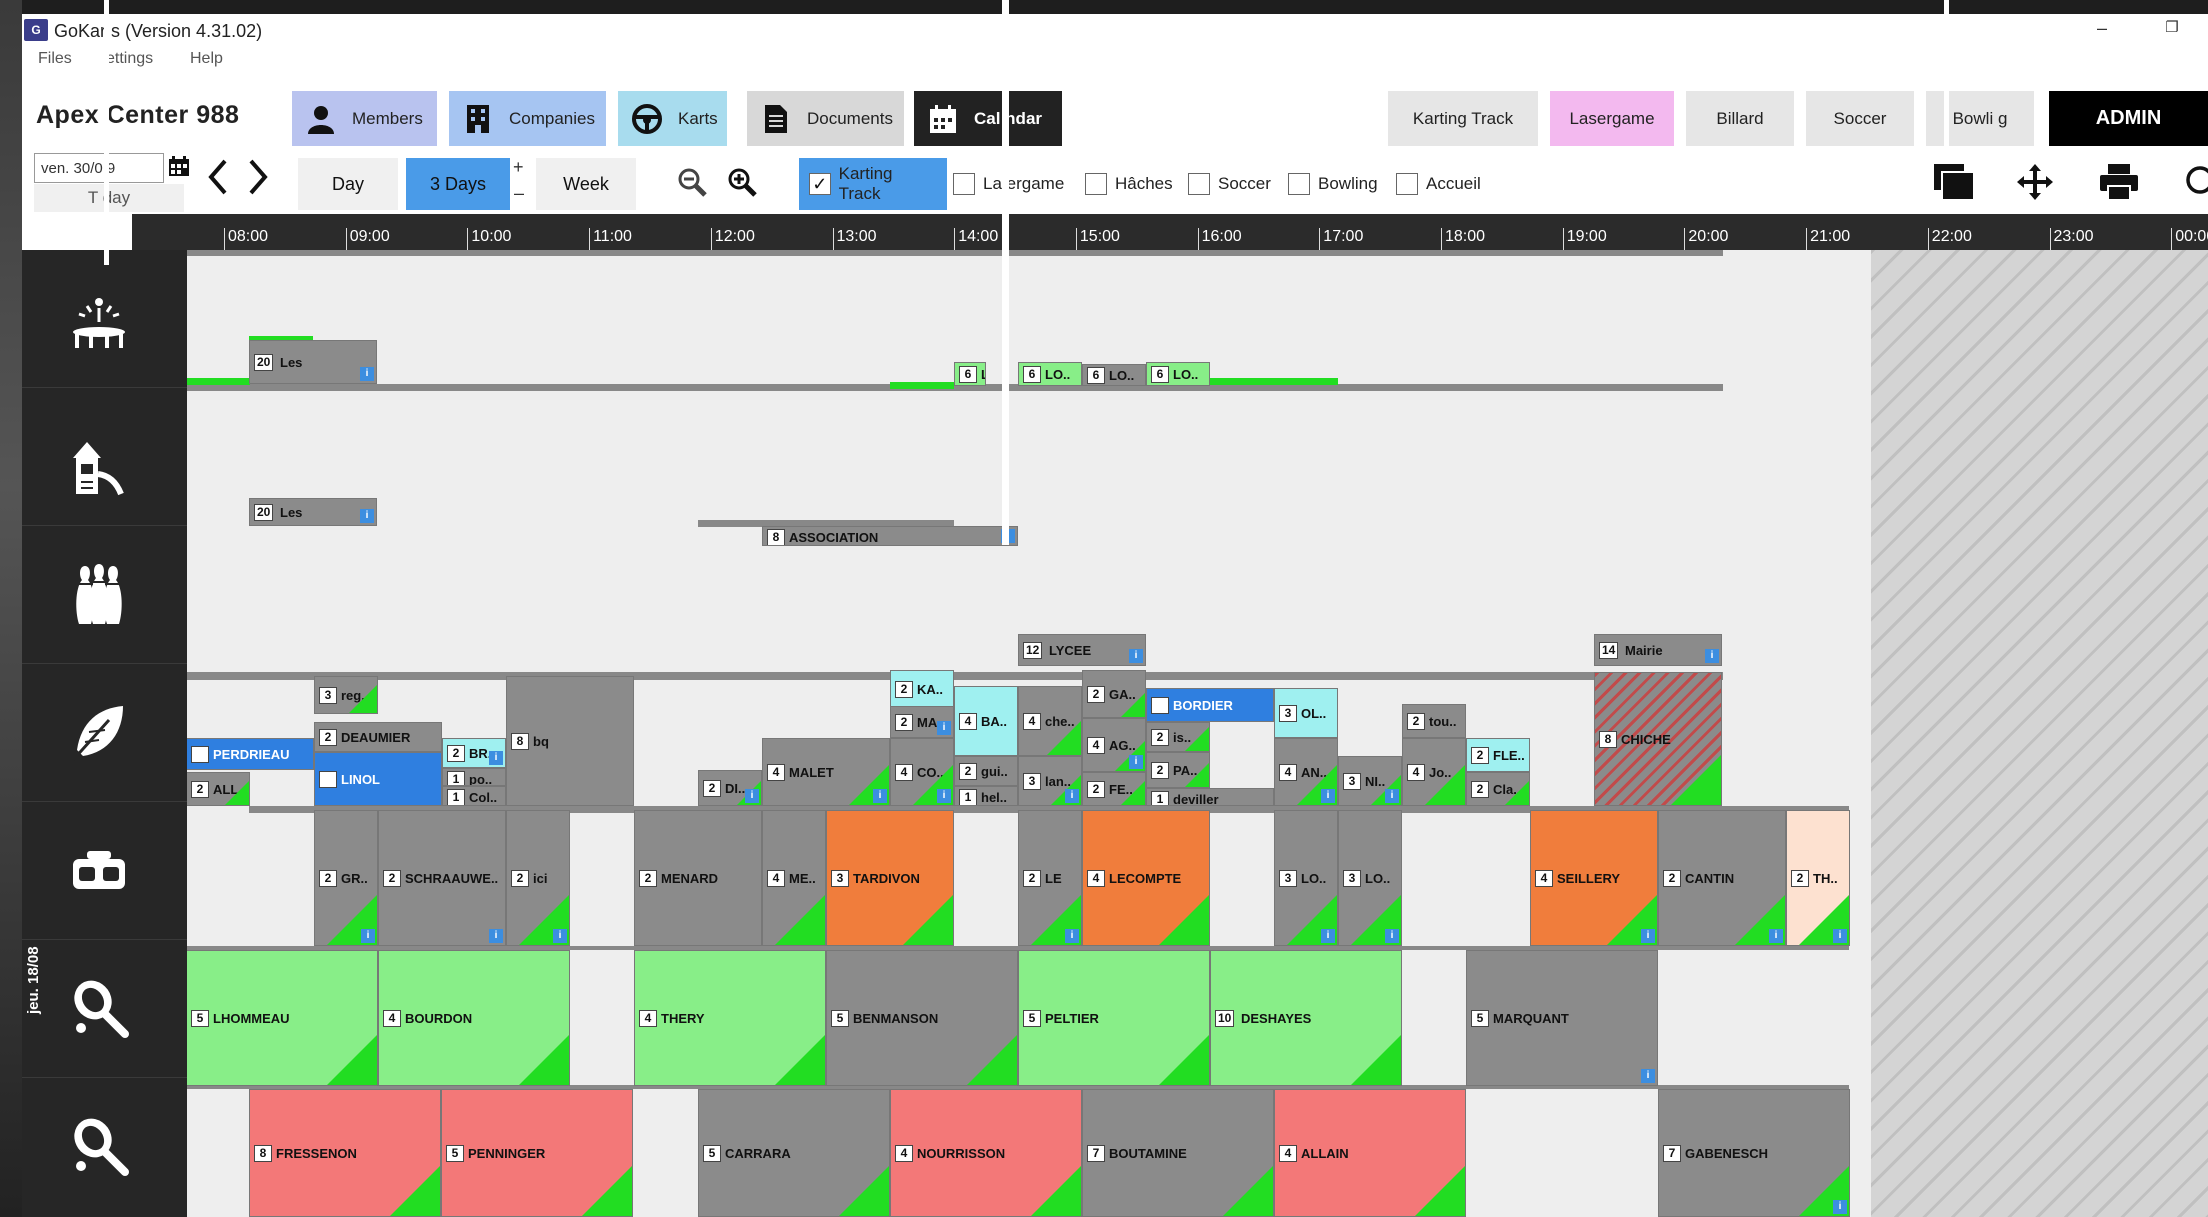  What do you see at coordinates (55, 59) in the screenshot?
I see `menu-files: Files` at bounding box center [55, 59].